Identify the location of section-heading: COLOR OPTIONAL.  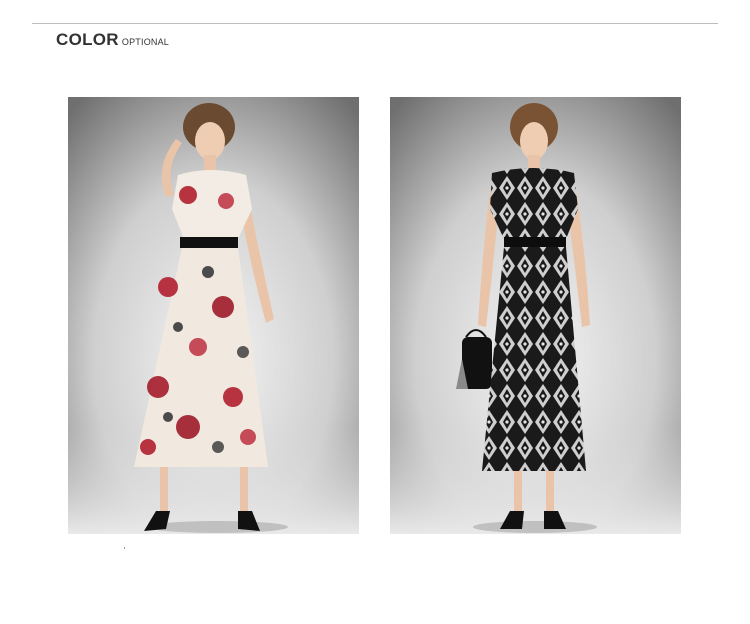
(112, 40).